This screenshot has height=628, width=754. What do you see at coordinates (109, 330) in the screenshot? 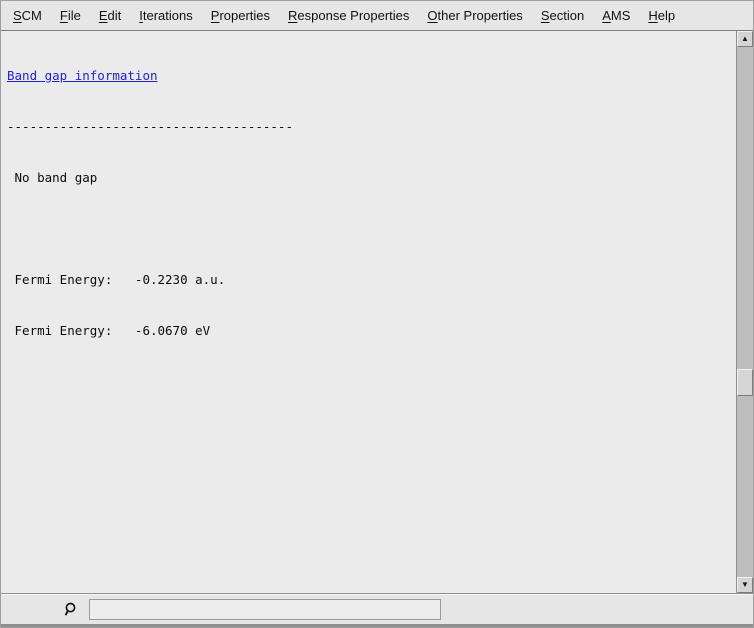
I see `fermi-energy-ev-line: Fermi Energy: -6.0670 eV` at bounding box center [109, 330].